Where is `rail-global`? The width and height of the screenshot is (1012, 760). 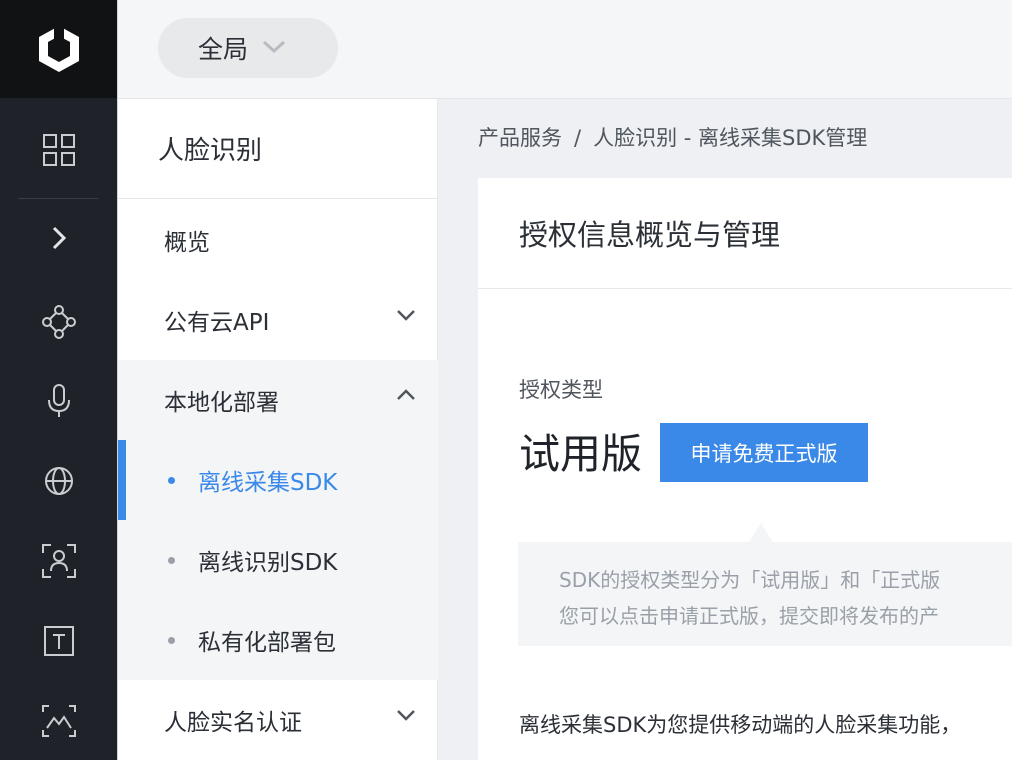 rail-global is located at coordinates (58, 481).